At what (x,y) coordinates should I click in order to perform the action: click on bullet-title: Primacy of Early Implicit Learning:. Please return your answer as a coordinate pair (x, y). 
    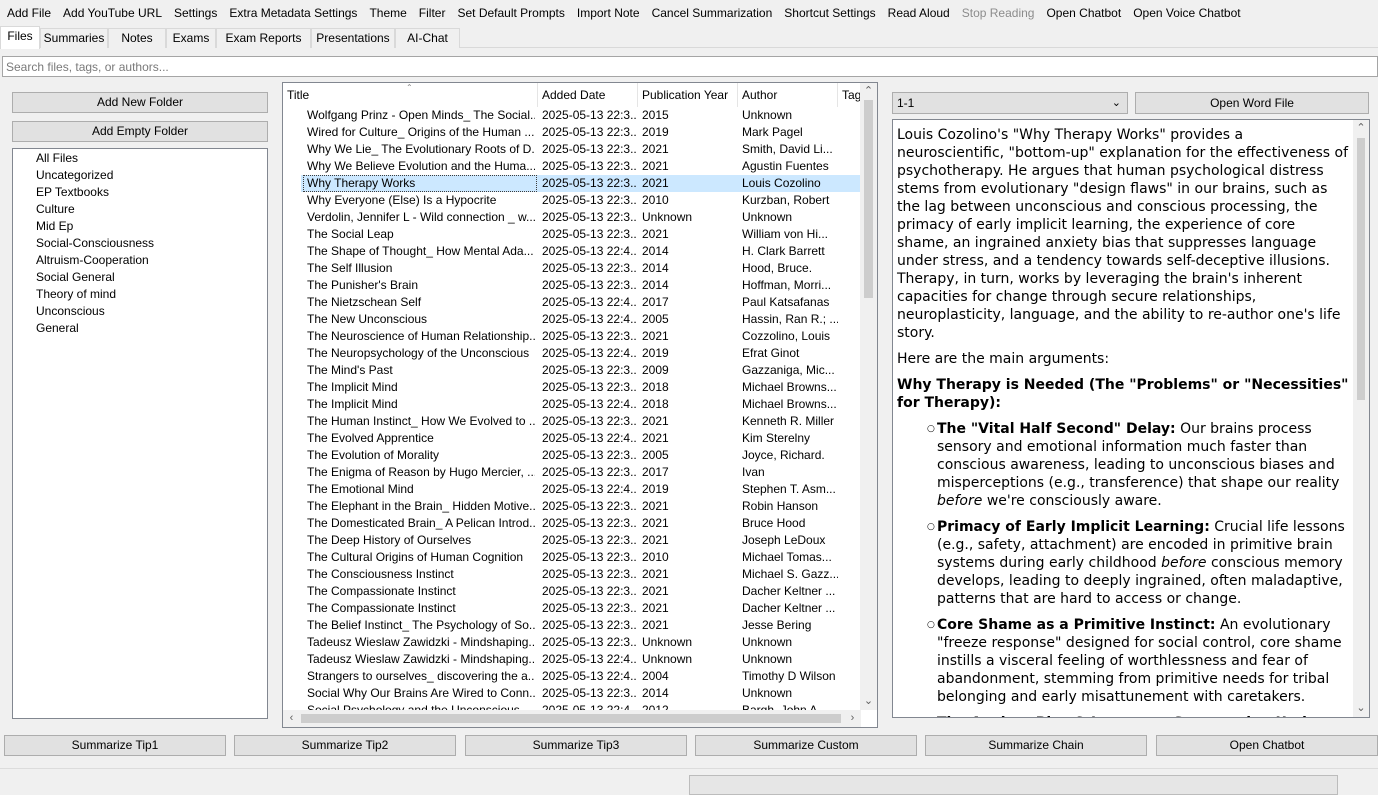
    Looking at the image, I should click on (1073, 527).